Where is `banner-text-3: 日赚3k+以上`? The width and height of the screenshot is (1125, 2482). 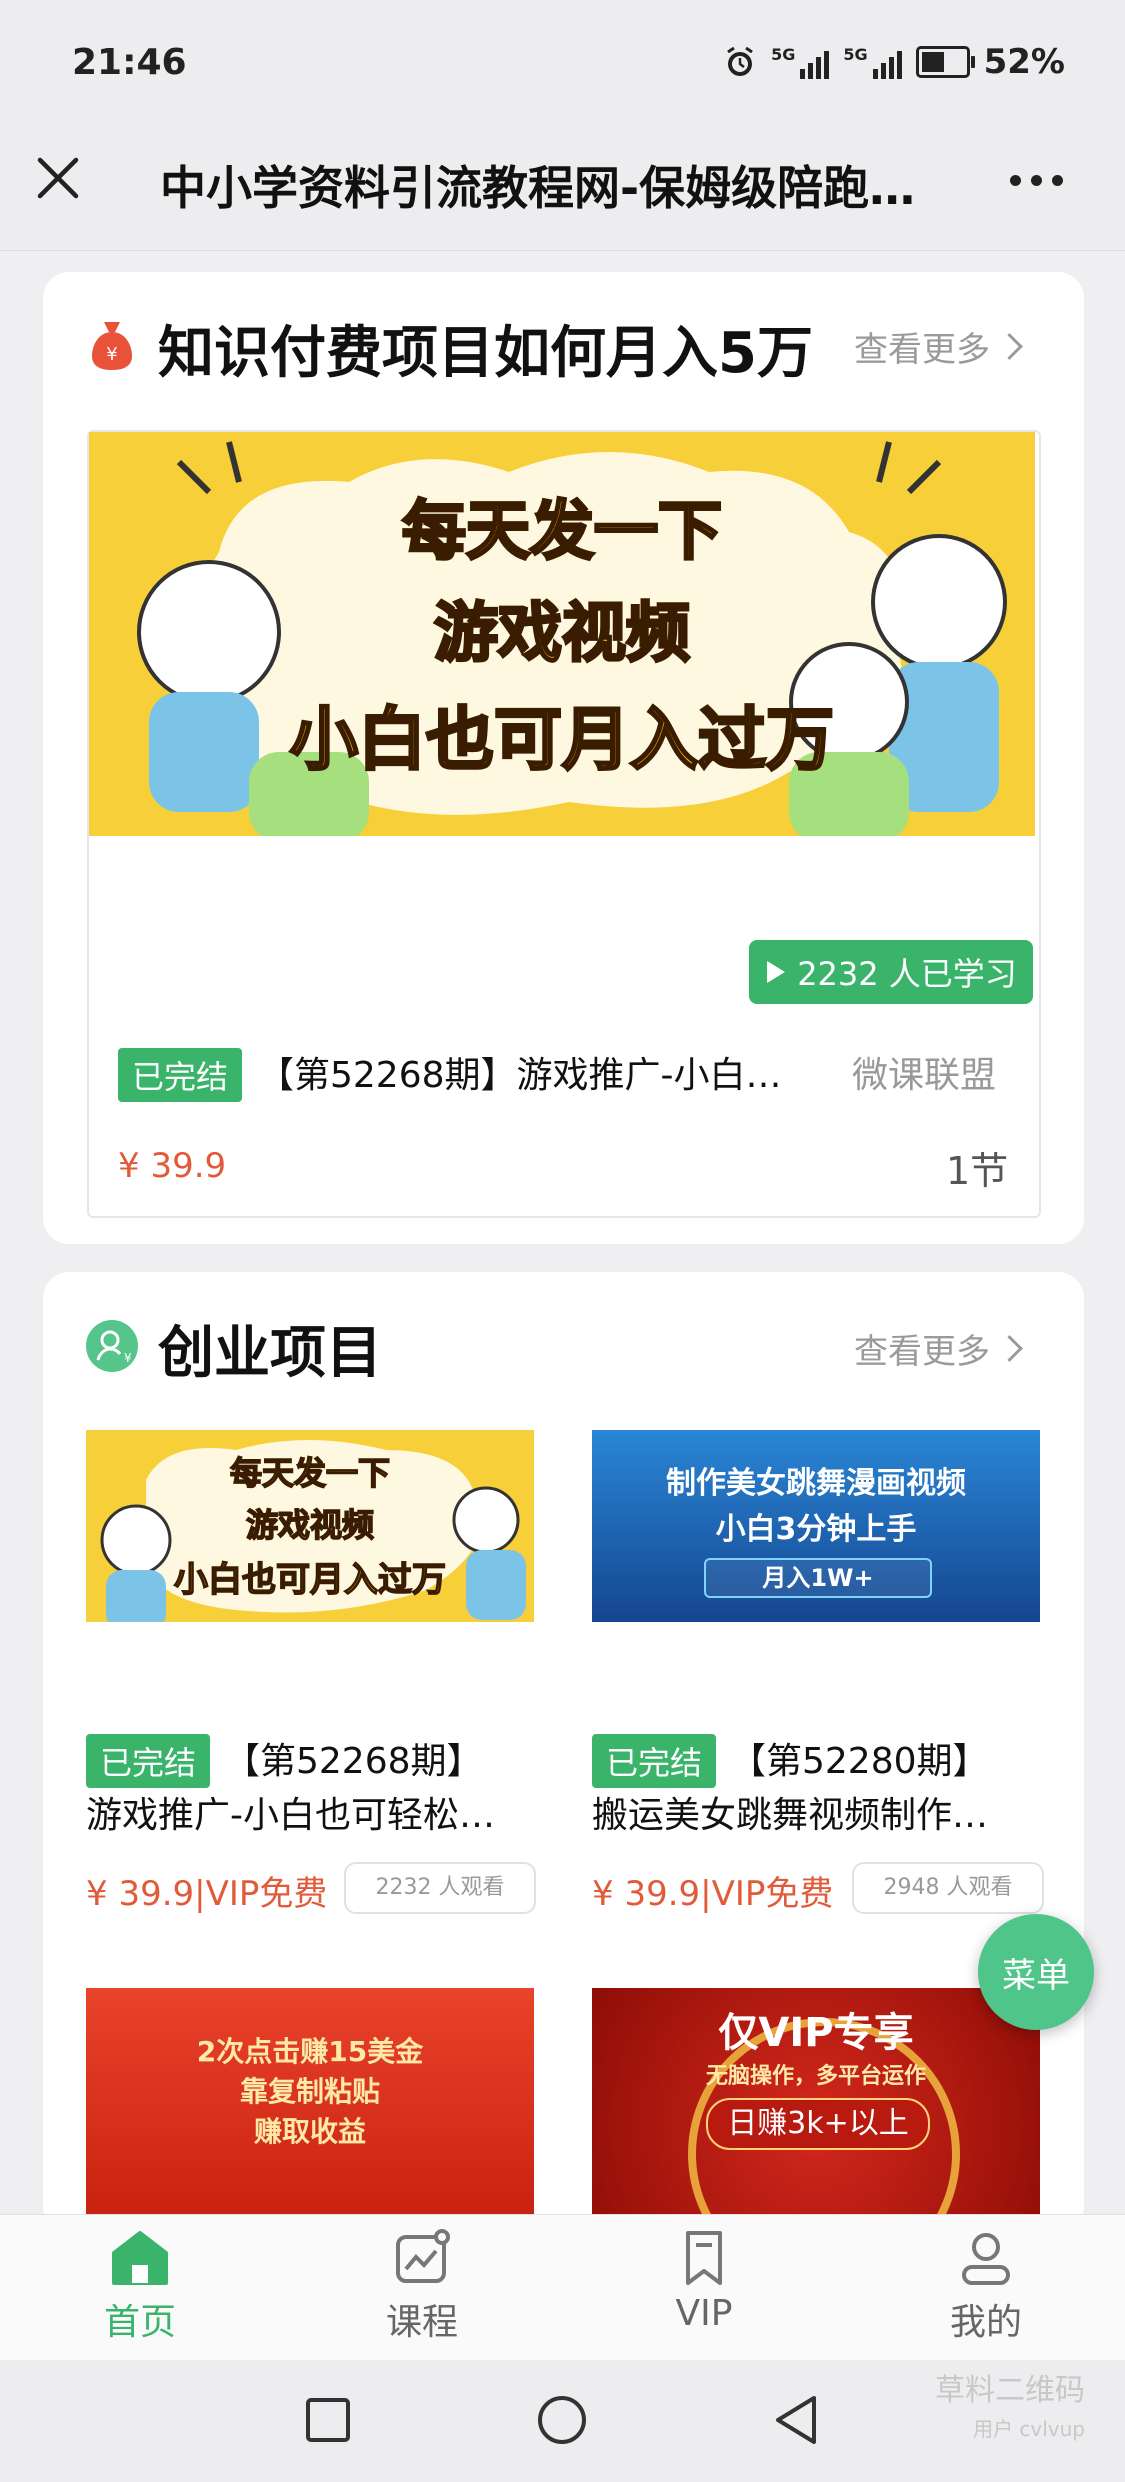 banner-text-3: 日赚3k+以上 is located at coordinates (818, 2124).